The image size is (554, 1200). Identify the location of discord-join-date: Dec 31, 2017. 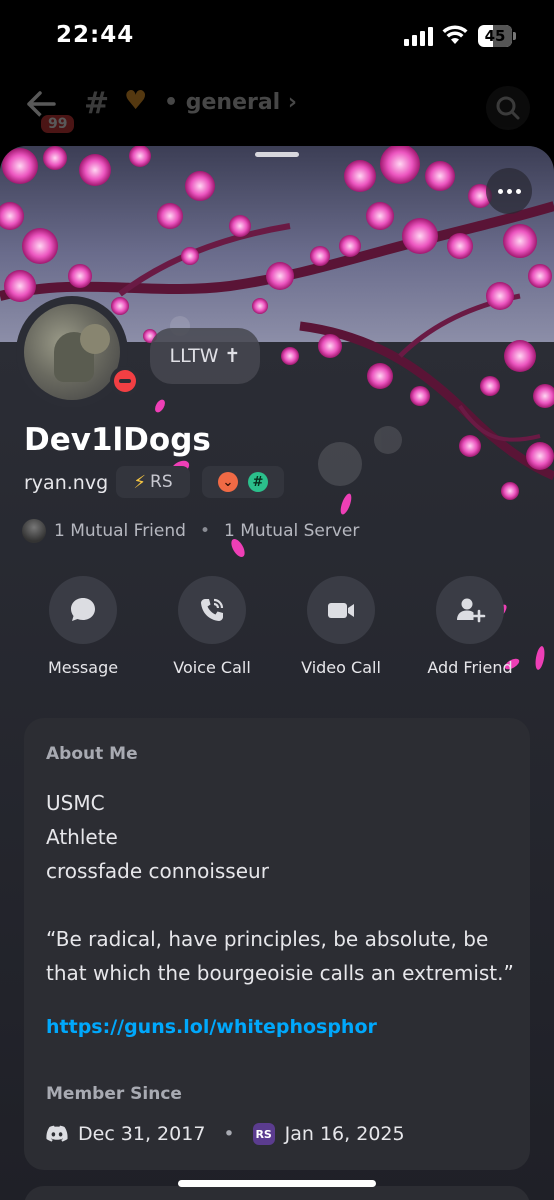
(142, 1134).